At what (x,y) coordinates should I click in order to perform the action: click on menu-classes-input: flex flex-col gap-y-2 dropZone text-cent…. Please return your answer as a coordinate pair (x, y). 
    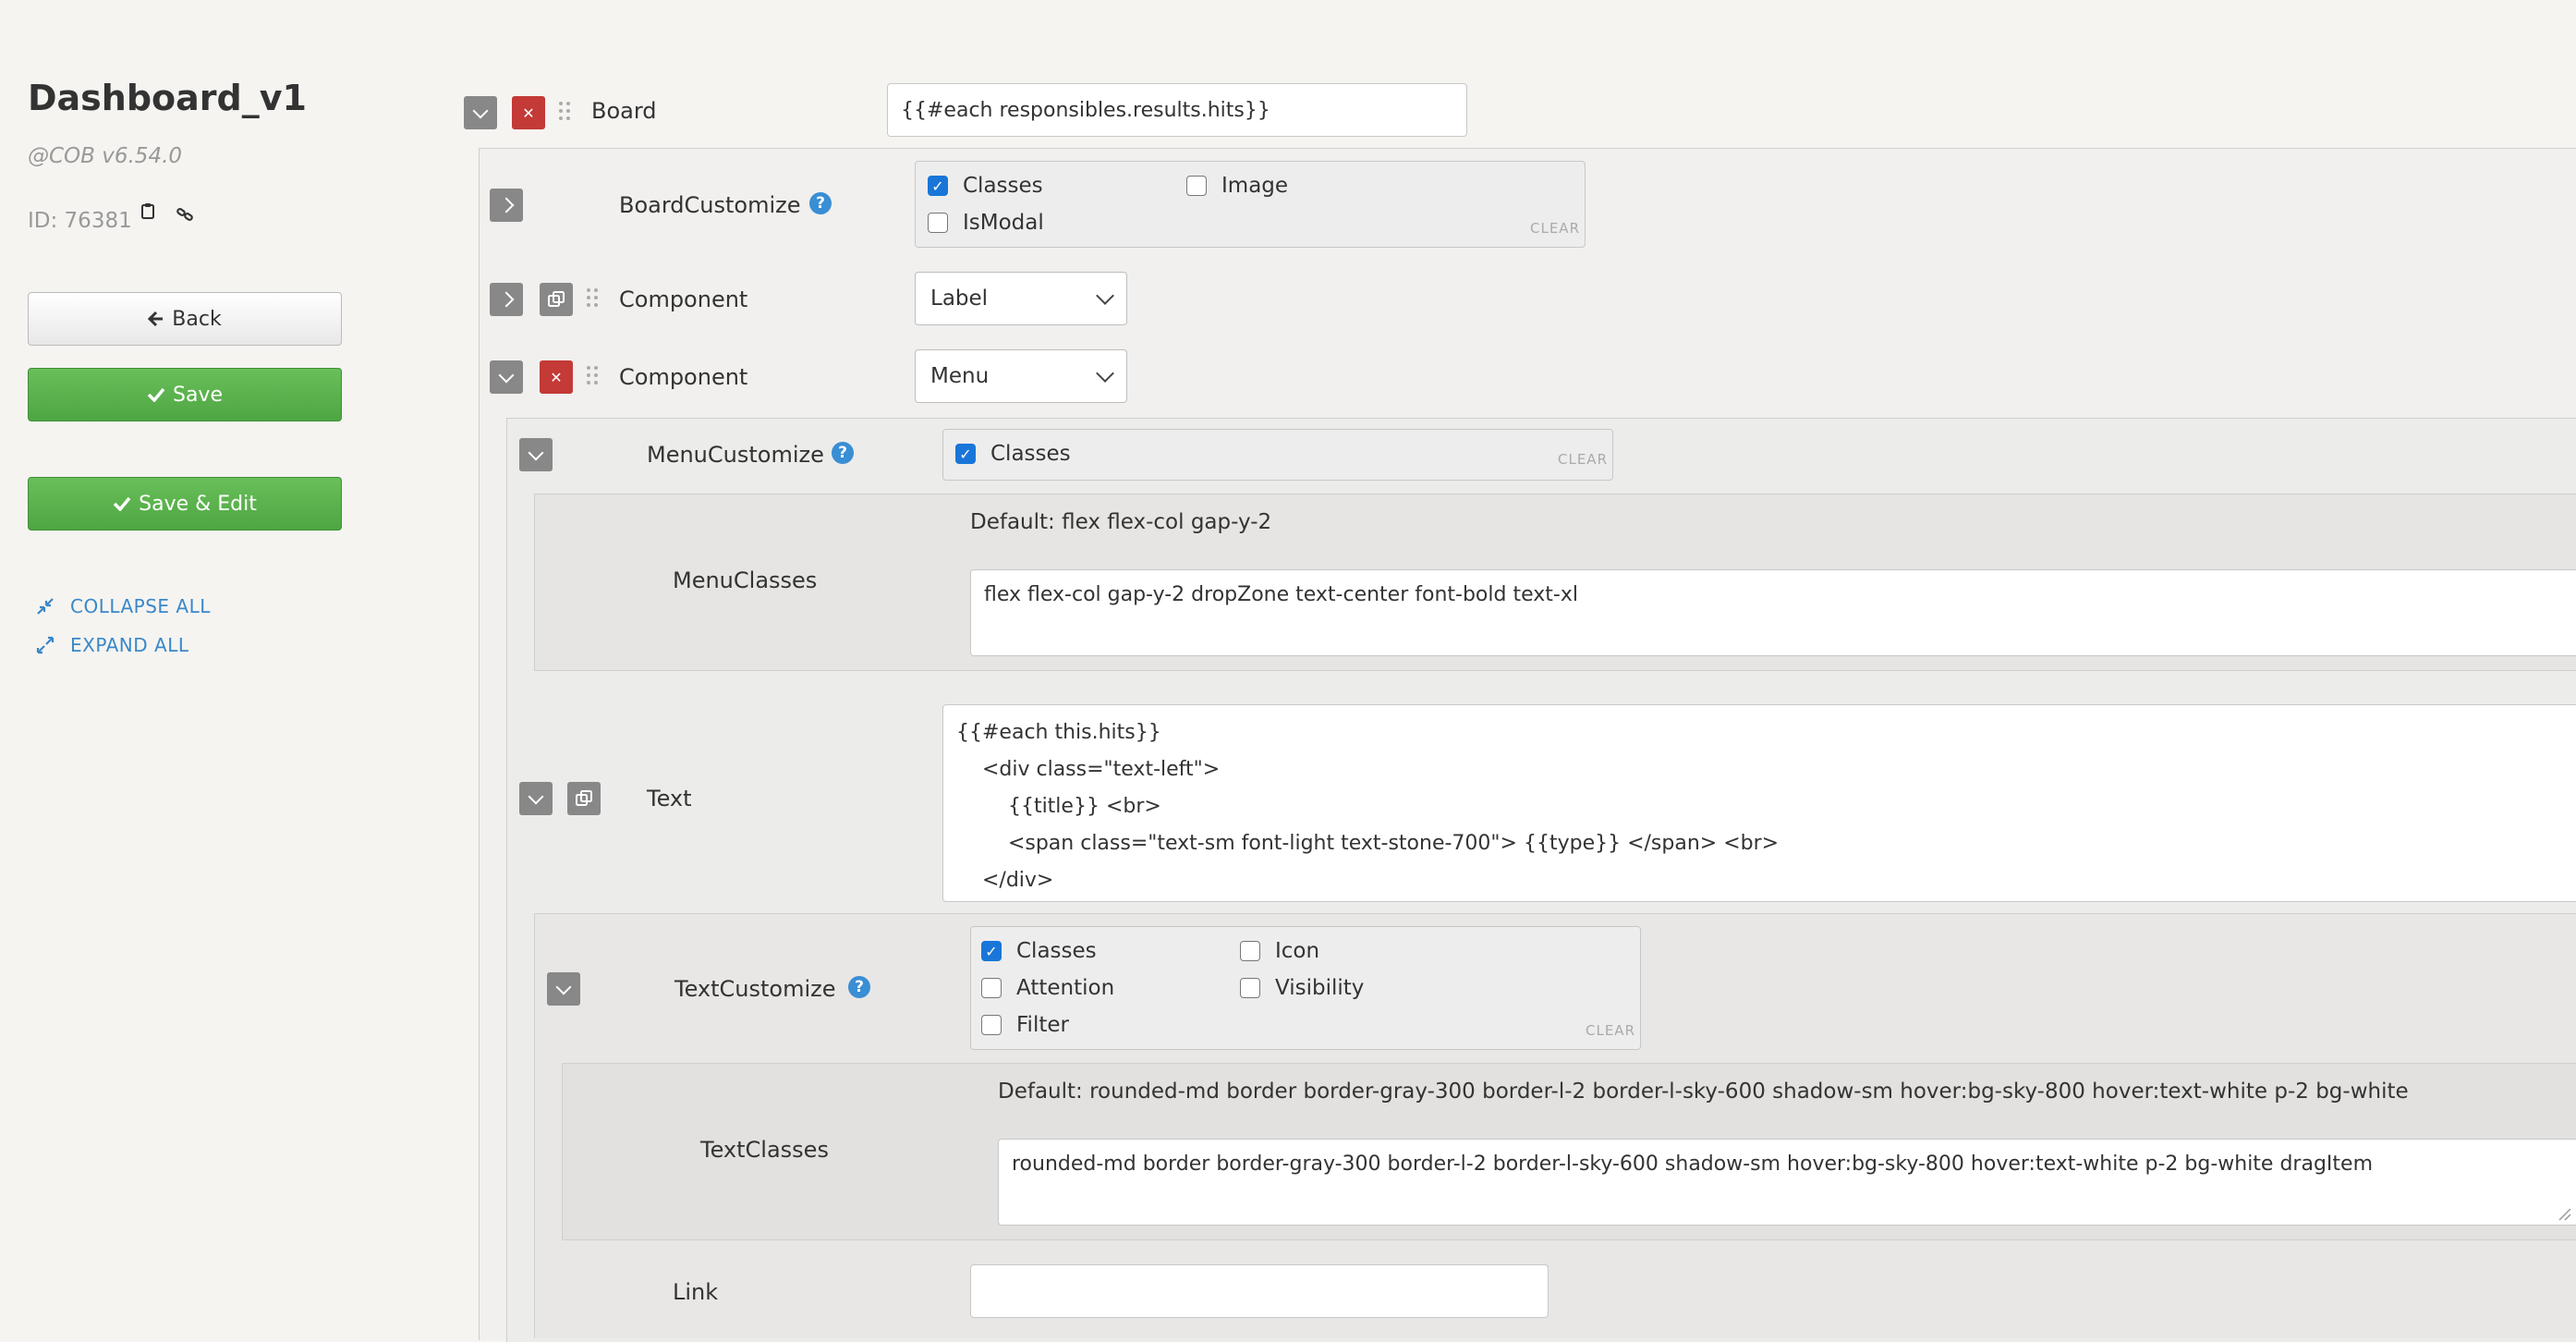
    Looking at the image, I should click on (1773, 612).